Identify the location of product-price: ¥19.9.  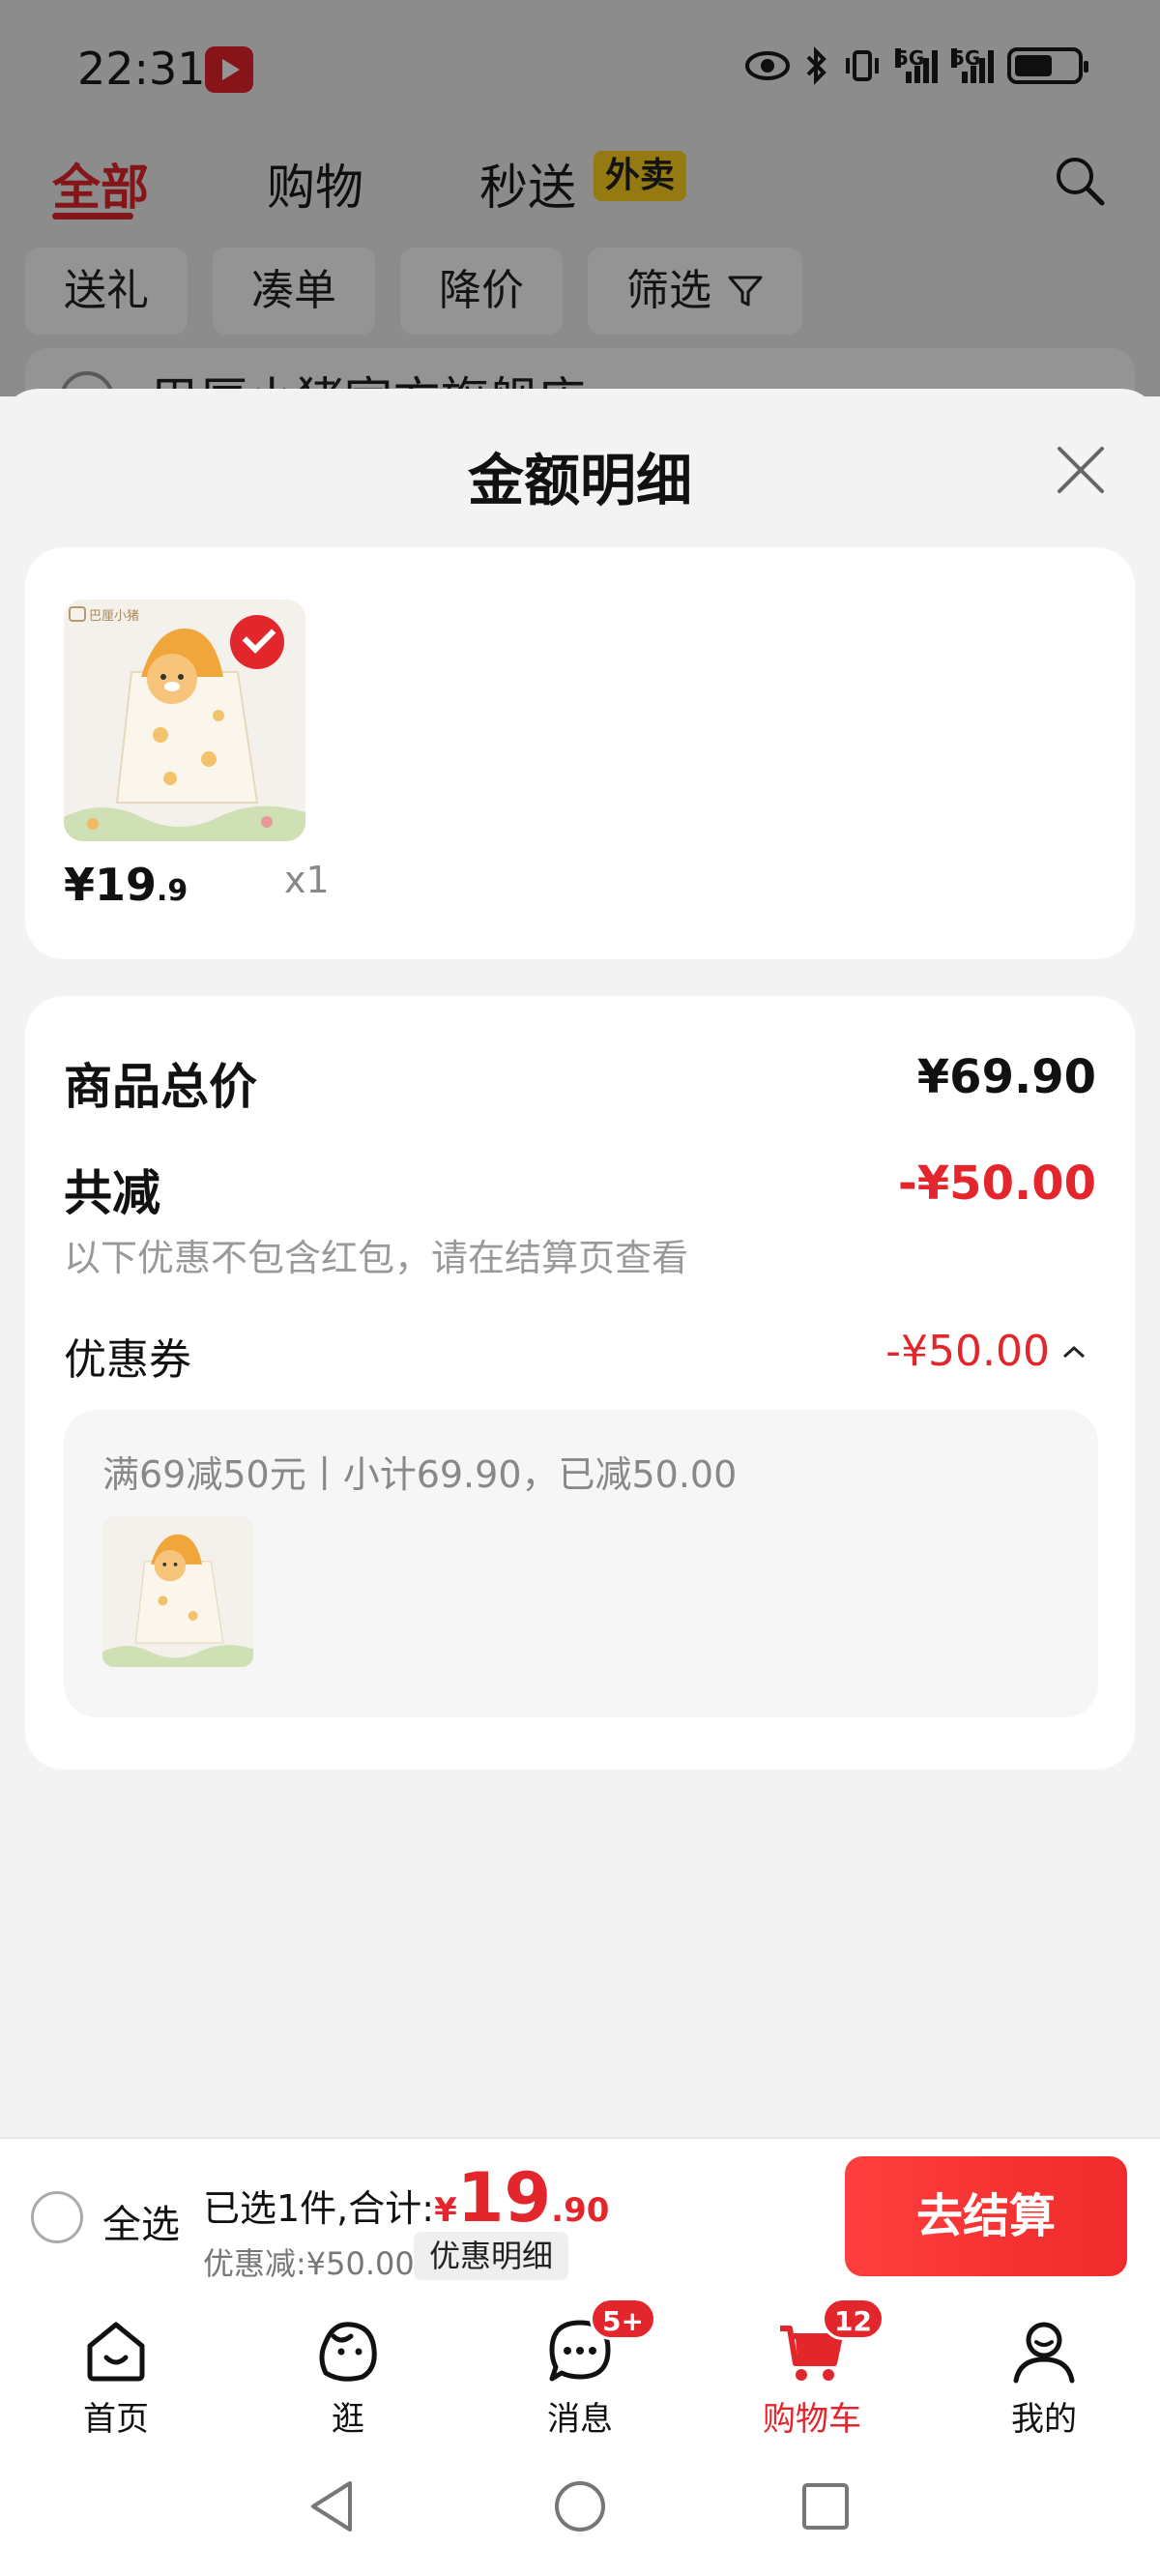
(126, 885).